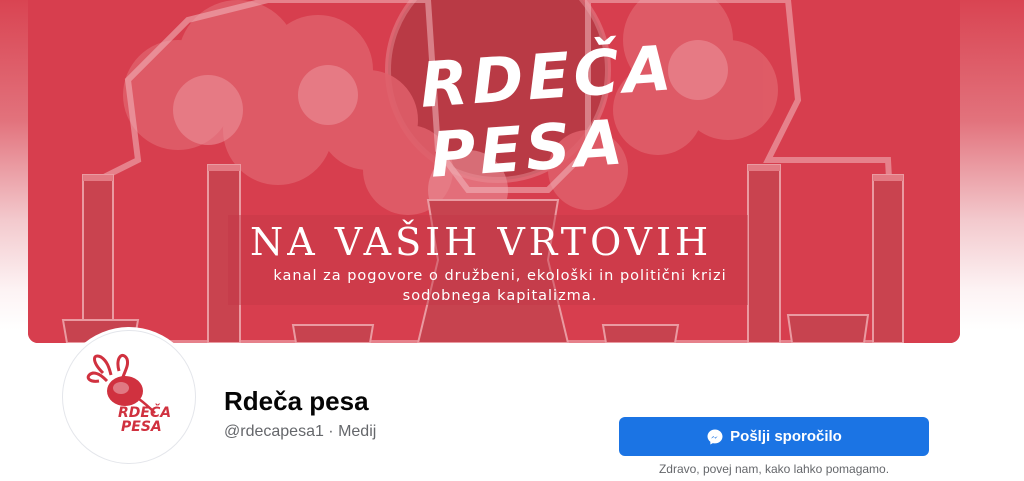  What do you see at coordinates (715, 436) in the screenshot?
I see `messenger-icon` at bounding box center [715, 436].